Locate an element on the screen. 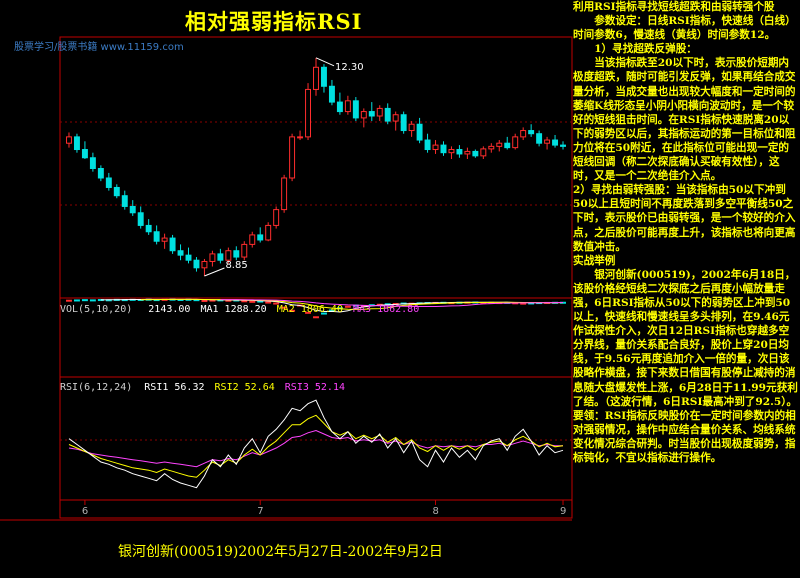 The width and height of the screenshot is (800, 578). volume-indicator-label: VOL(5,10,20) is located at coordinates (96, 309).